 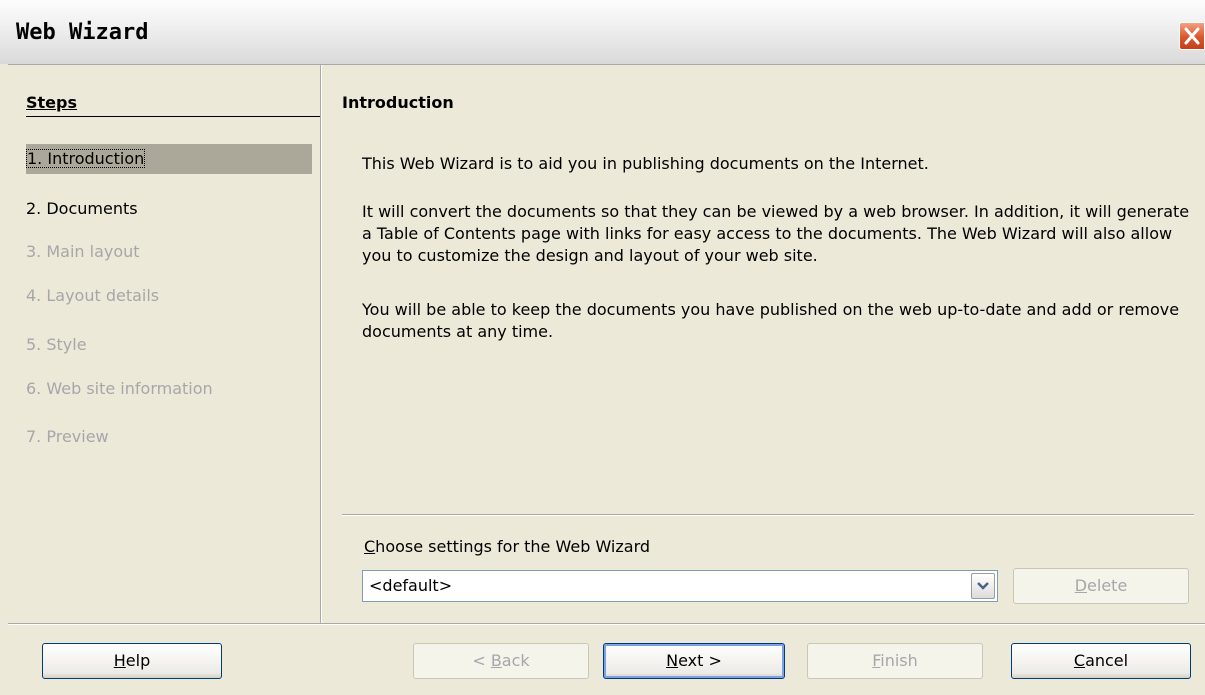 What do you see at coordinates (481, 660) in the screenshot?
I see `back-prefix: <` at bounding box center [481, 660].